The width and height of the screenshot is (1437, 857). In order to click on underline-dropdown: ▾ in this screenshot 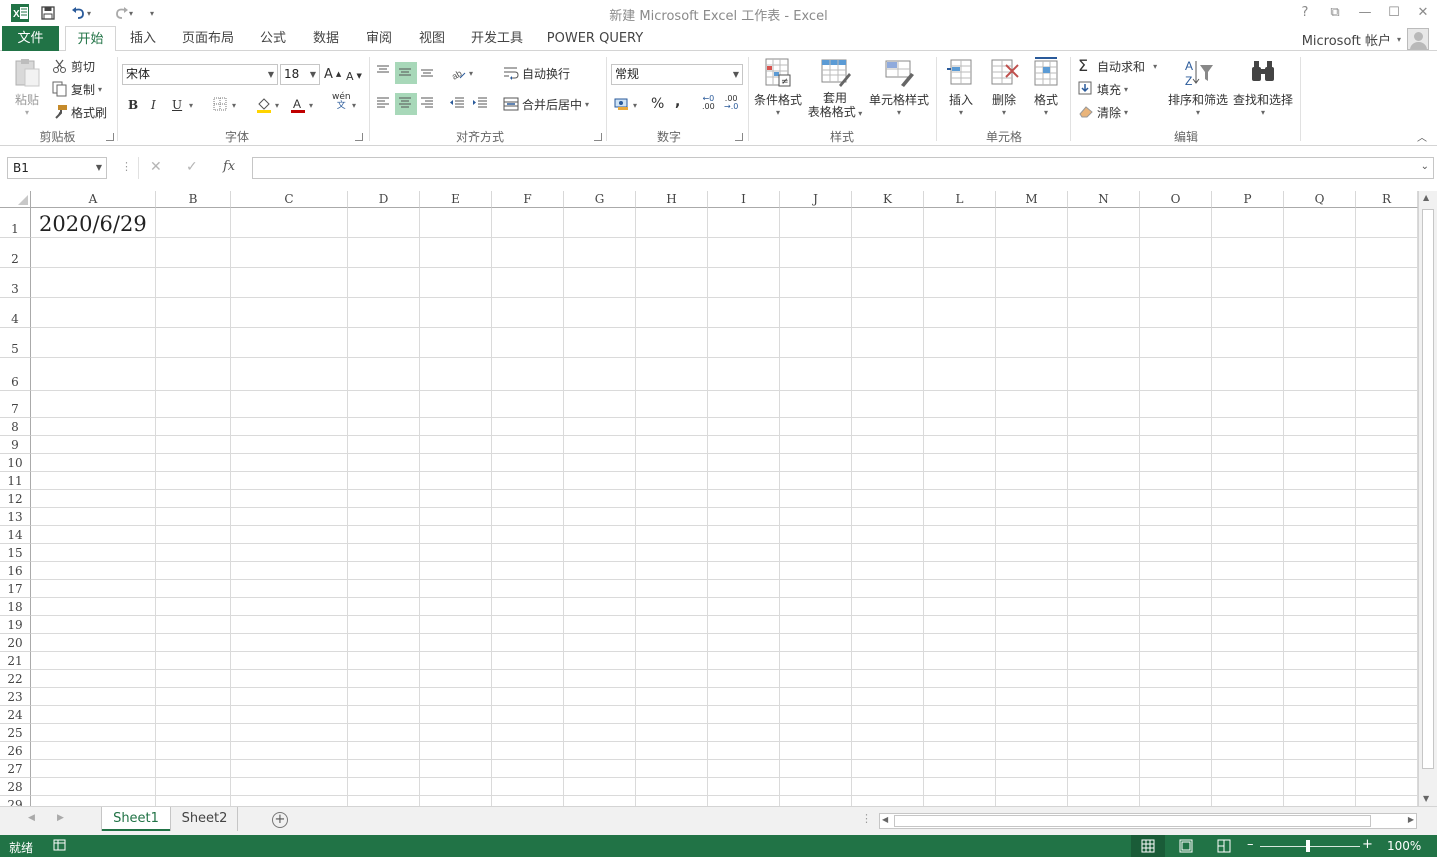, I will do `click(191, 105)`.